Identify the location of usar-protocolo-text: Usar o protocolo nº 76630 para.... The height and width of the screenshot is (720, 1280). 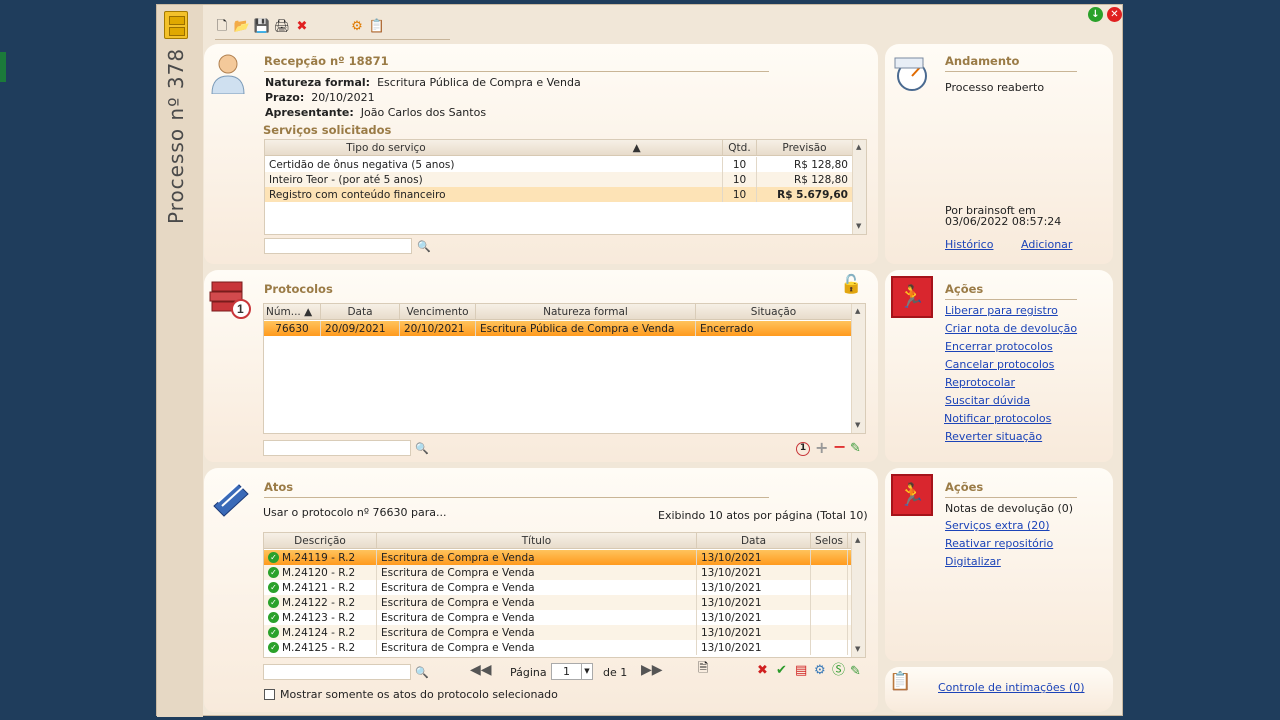
(355, 512).